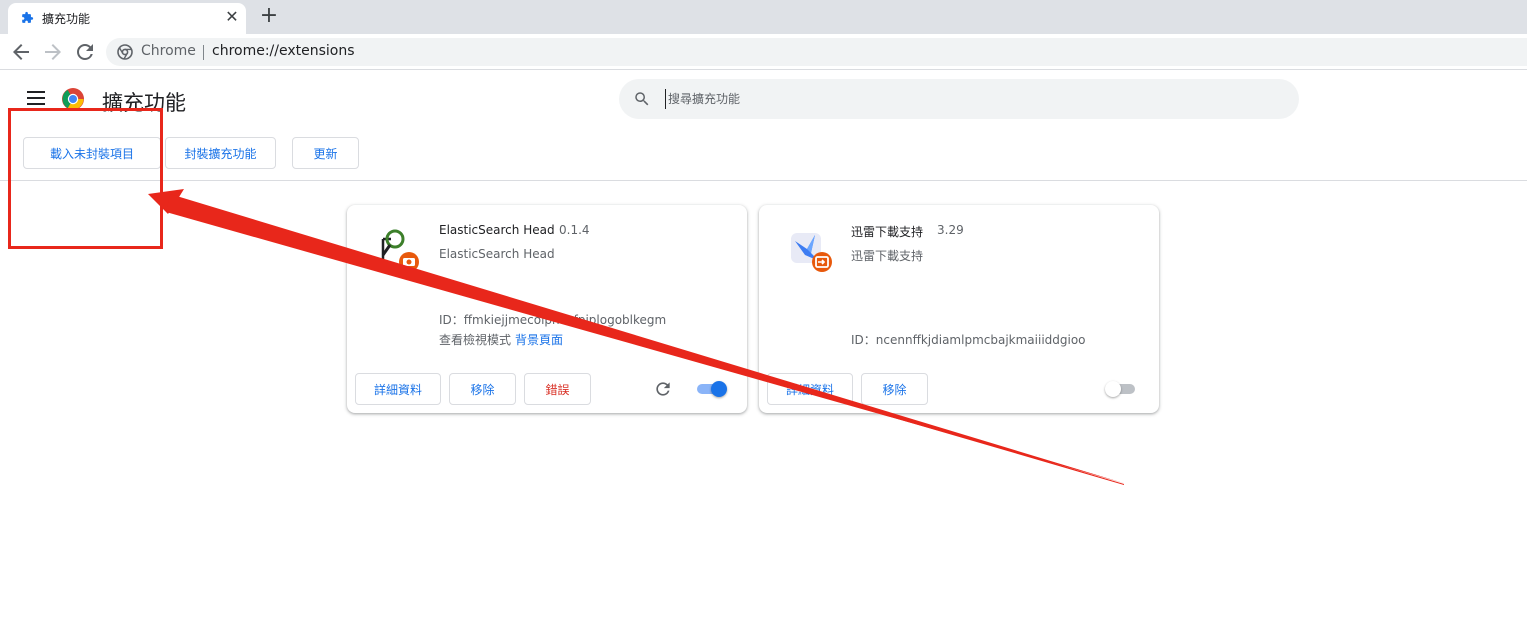  What do you see at coordinates (85, 52) in the screenshot?
I see `reload-icon` at bounding box center [85, 52].